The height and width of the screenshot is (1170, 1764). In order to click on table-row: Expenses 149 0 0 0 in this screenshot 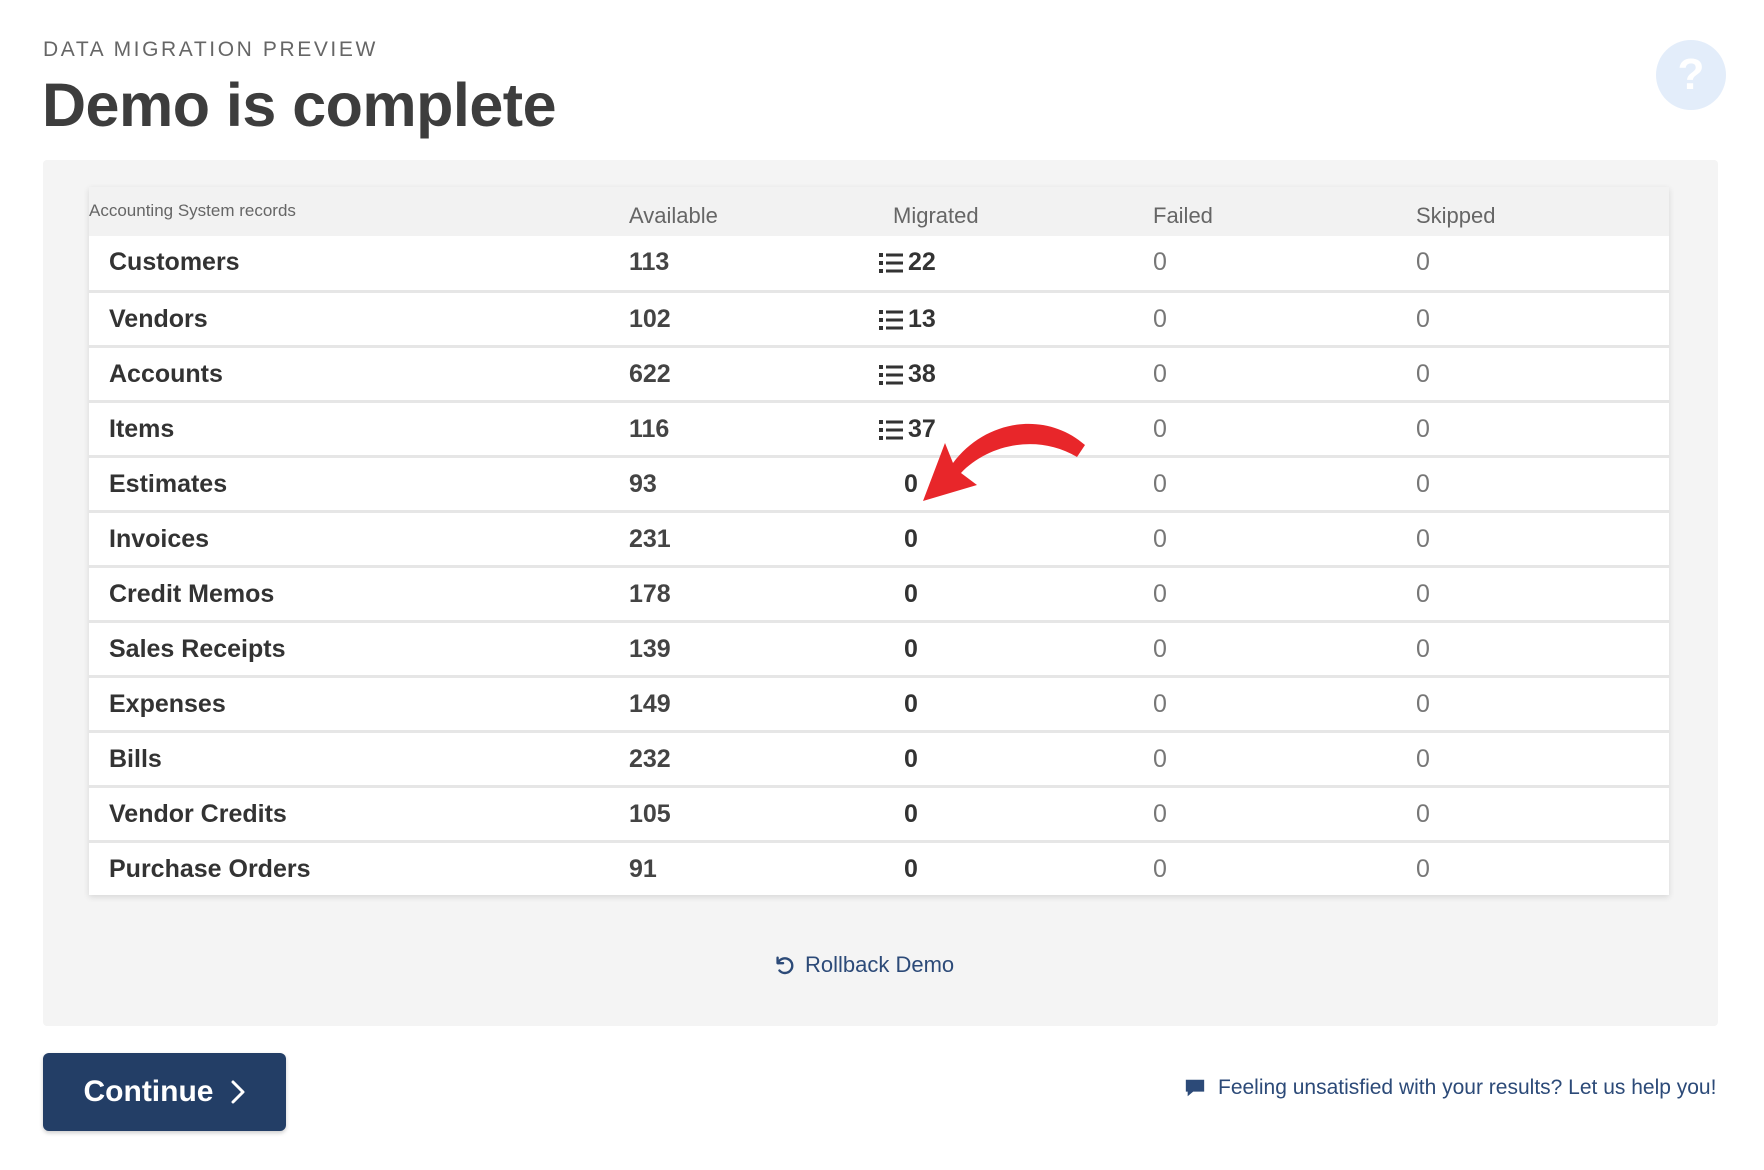, I will do `click(879, 702)`.